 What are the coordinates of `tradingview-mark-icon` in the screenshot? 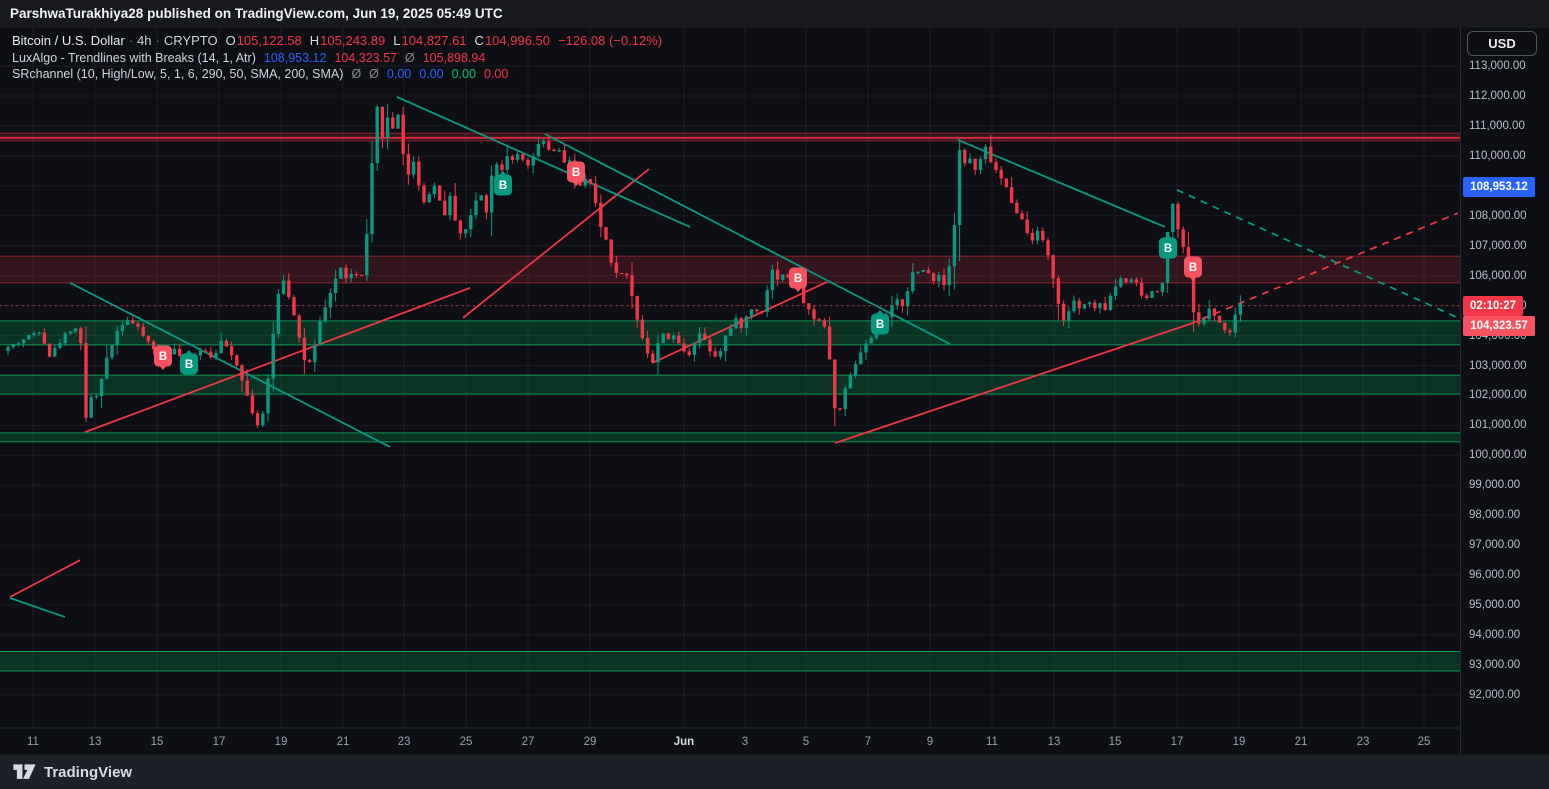 It's located at (24, 771).